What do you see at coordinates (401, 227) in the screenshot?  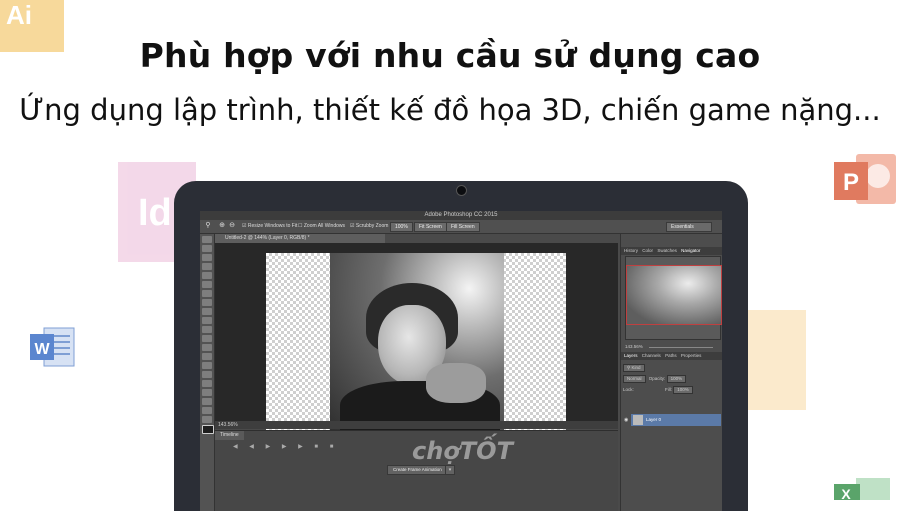 I see `zoom-100-button: 100%` at bounding box center [401, 227].